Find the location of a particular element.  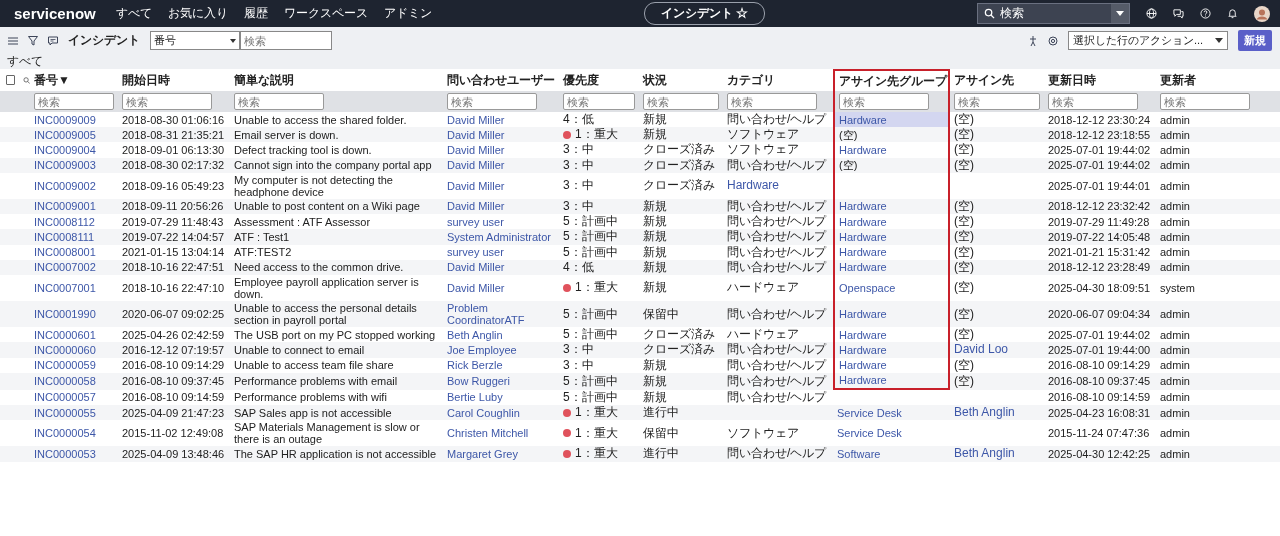

global-search-field: 検索 is located at coordinates (1053, 13).